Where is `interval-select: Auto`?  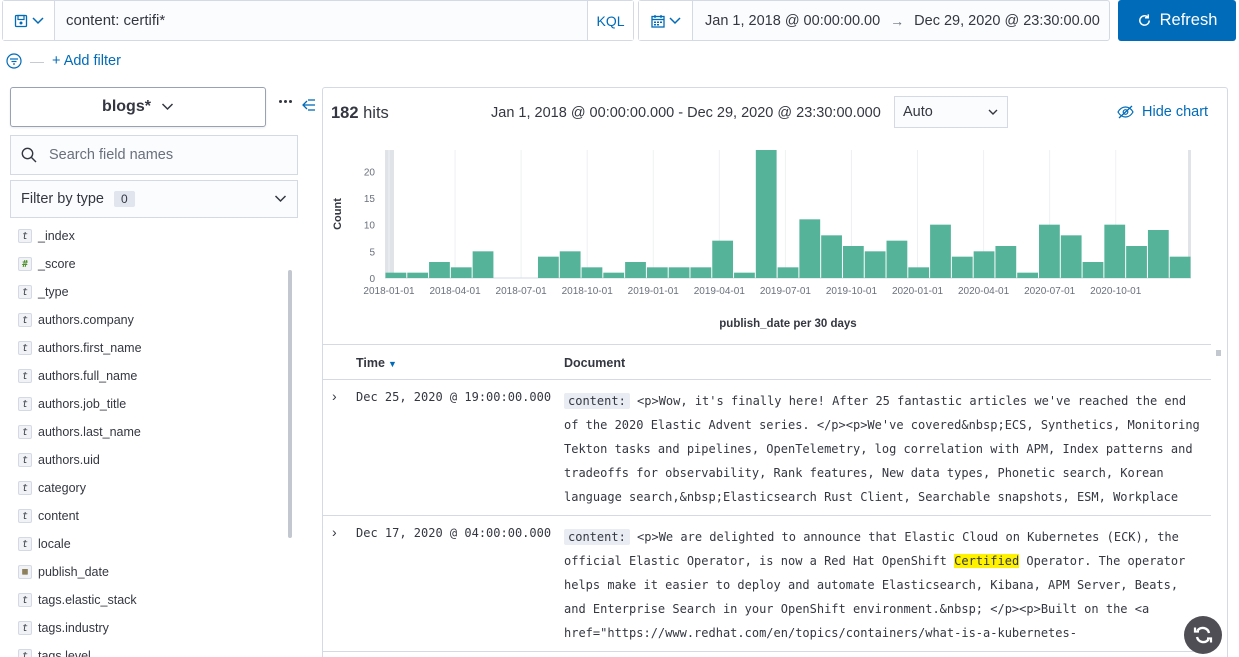 interval-select: Auto is located at coordinates (951, 112).